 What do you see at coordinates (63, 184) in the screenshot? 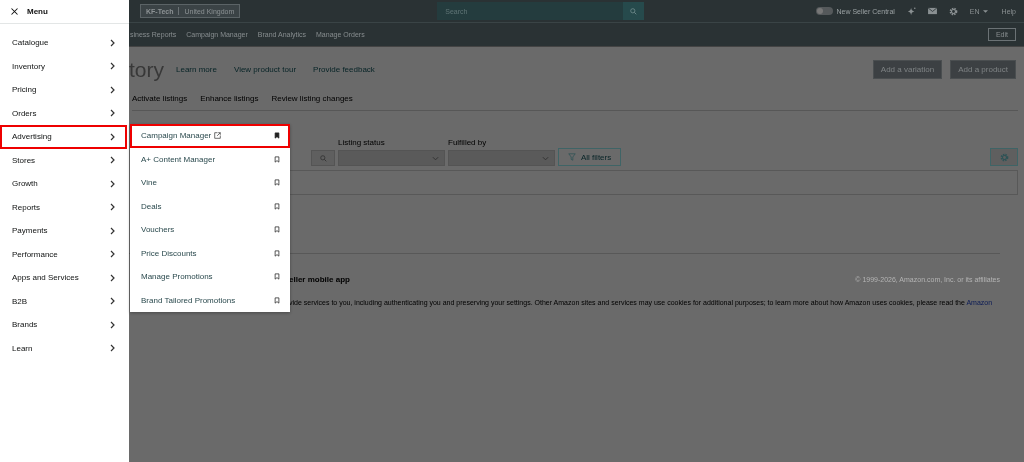
I see `menu-item: Growth` at bounding box center [63, 184].